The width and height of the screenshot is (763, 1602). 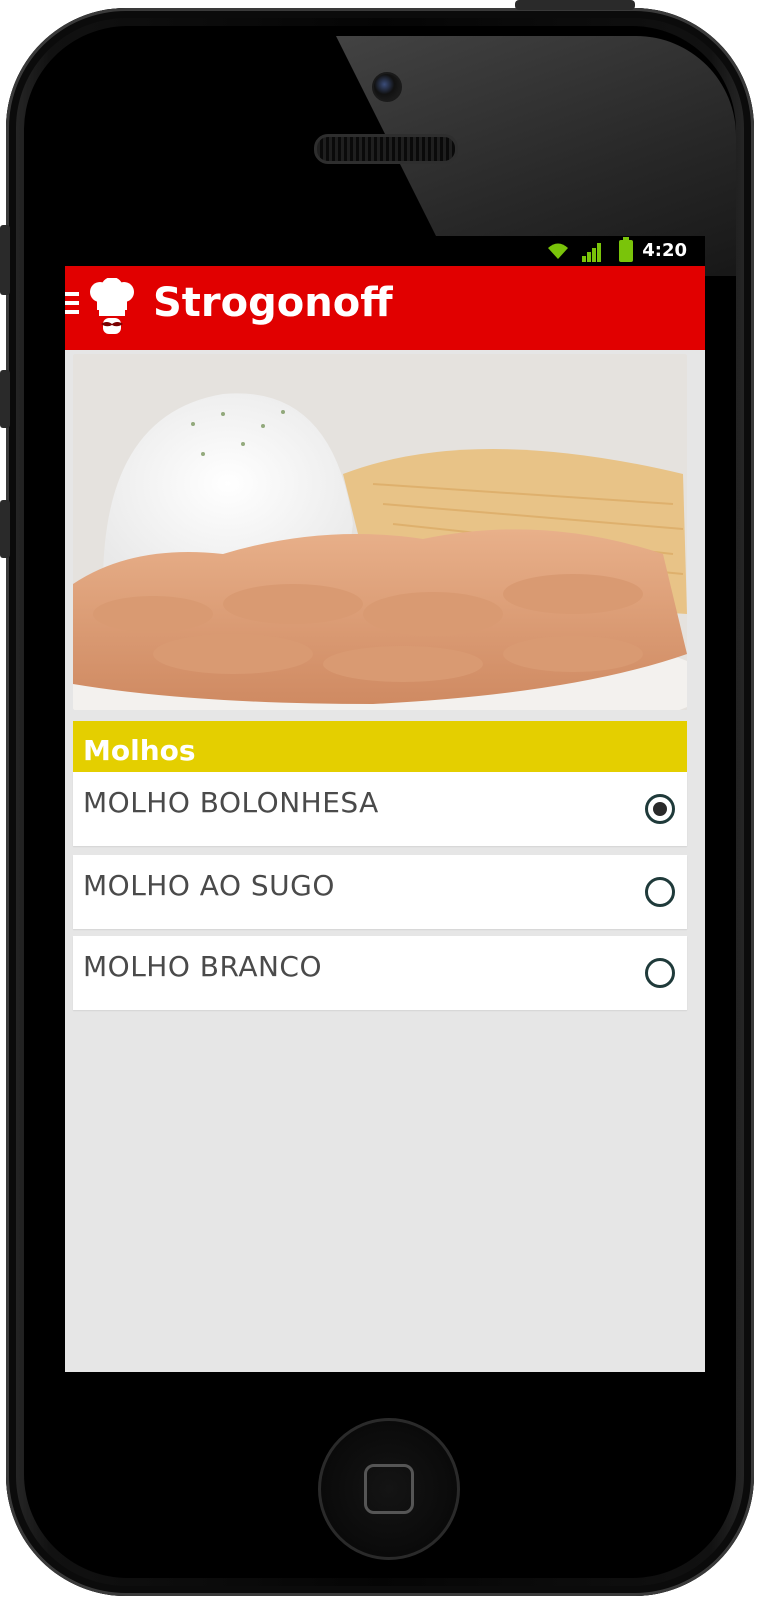 I want to click on option-label: MOLHO BOLONHESA, so click(x=231, y=802).